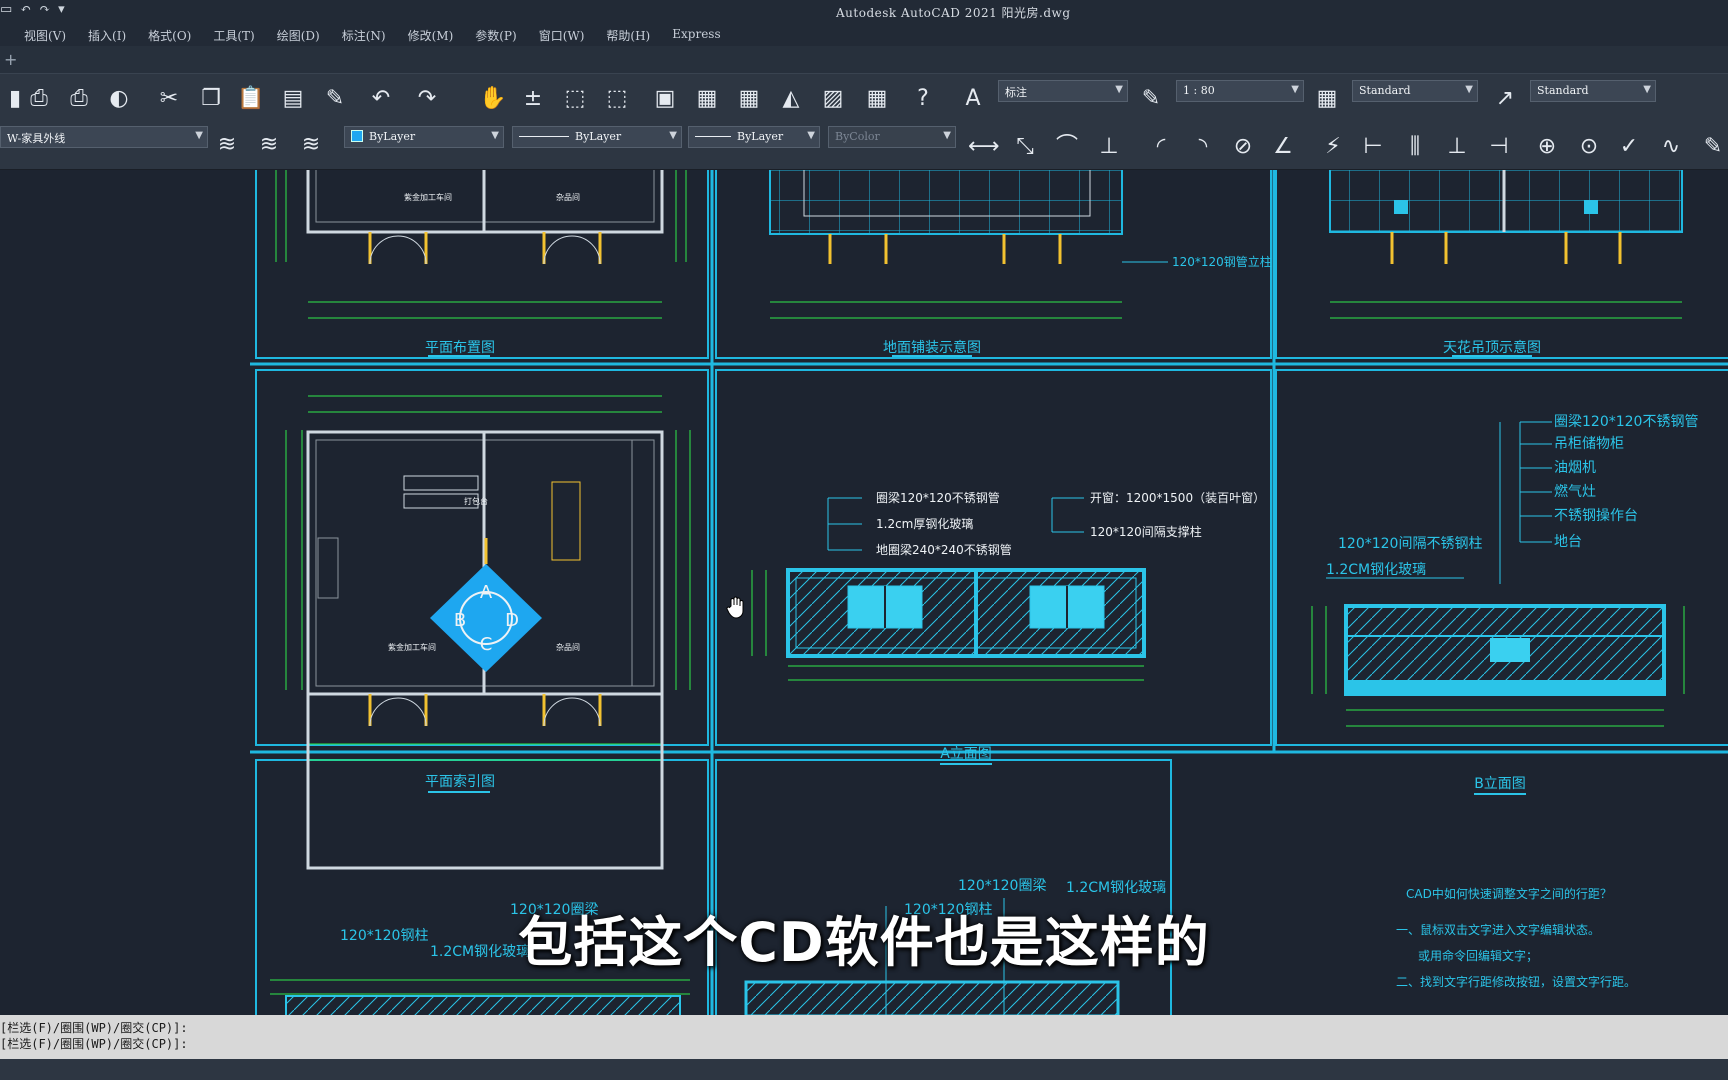  I want to click on dimension-style-icon: ✎, so click(1151, 99).